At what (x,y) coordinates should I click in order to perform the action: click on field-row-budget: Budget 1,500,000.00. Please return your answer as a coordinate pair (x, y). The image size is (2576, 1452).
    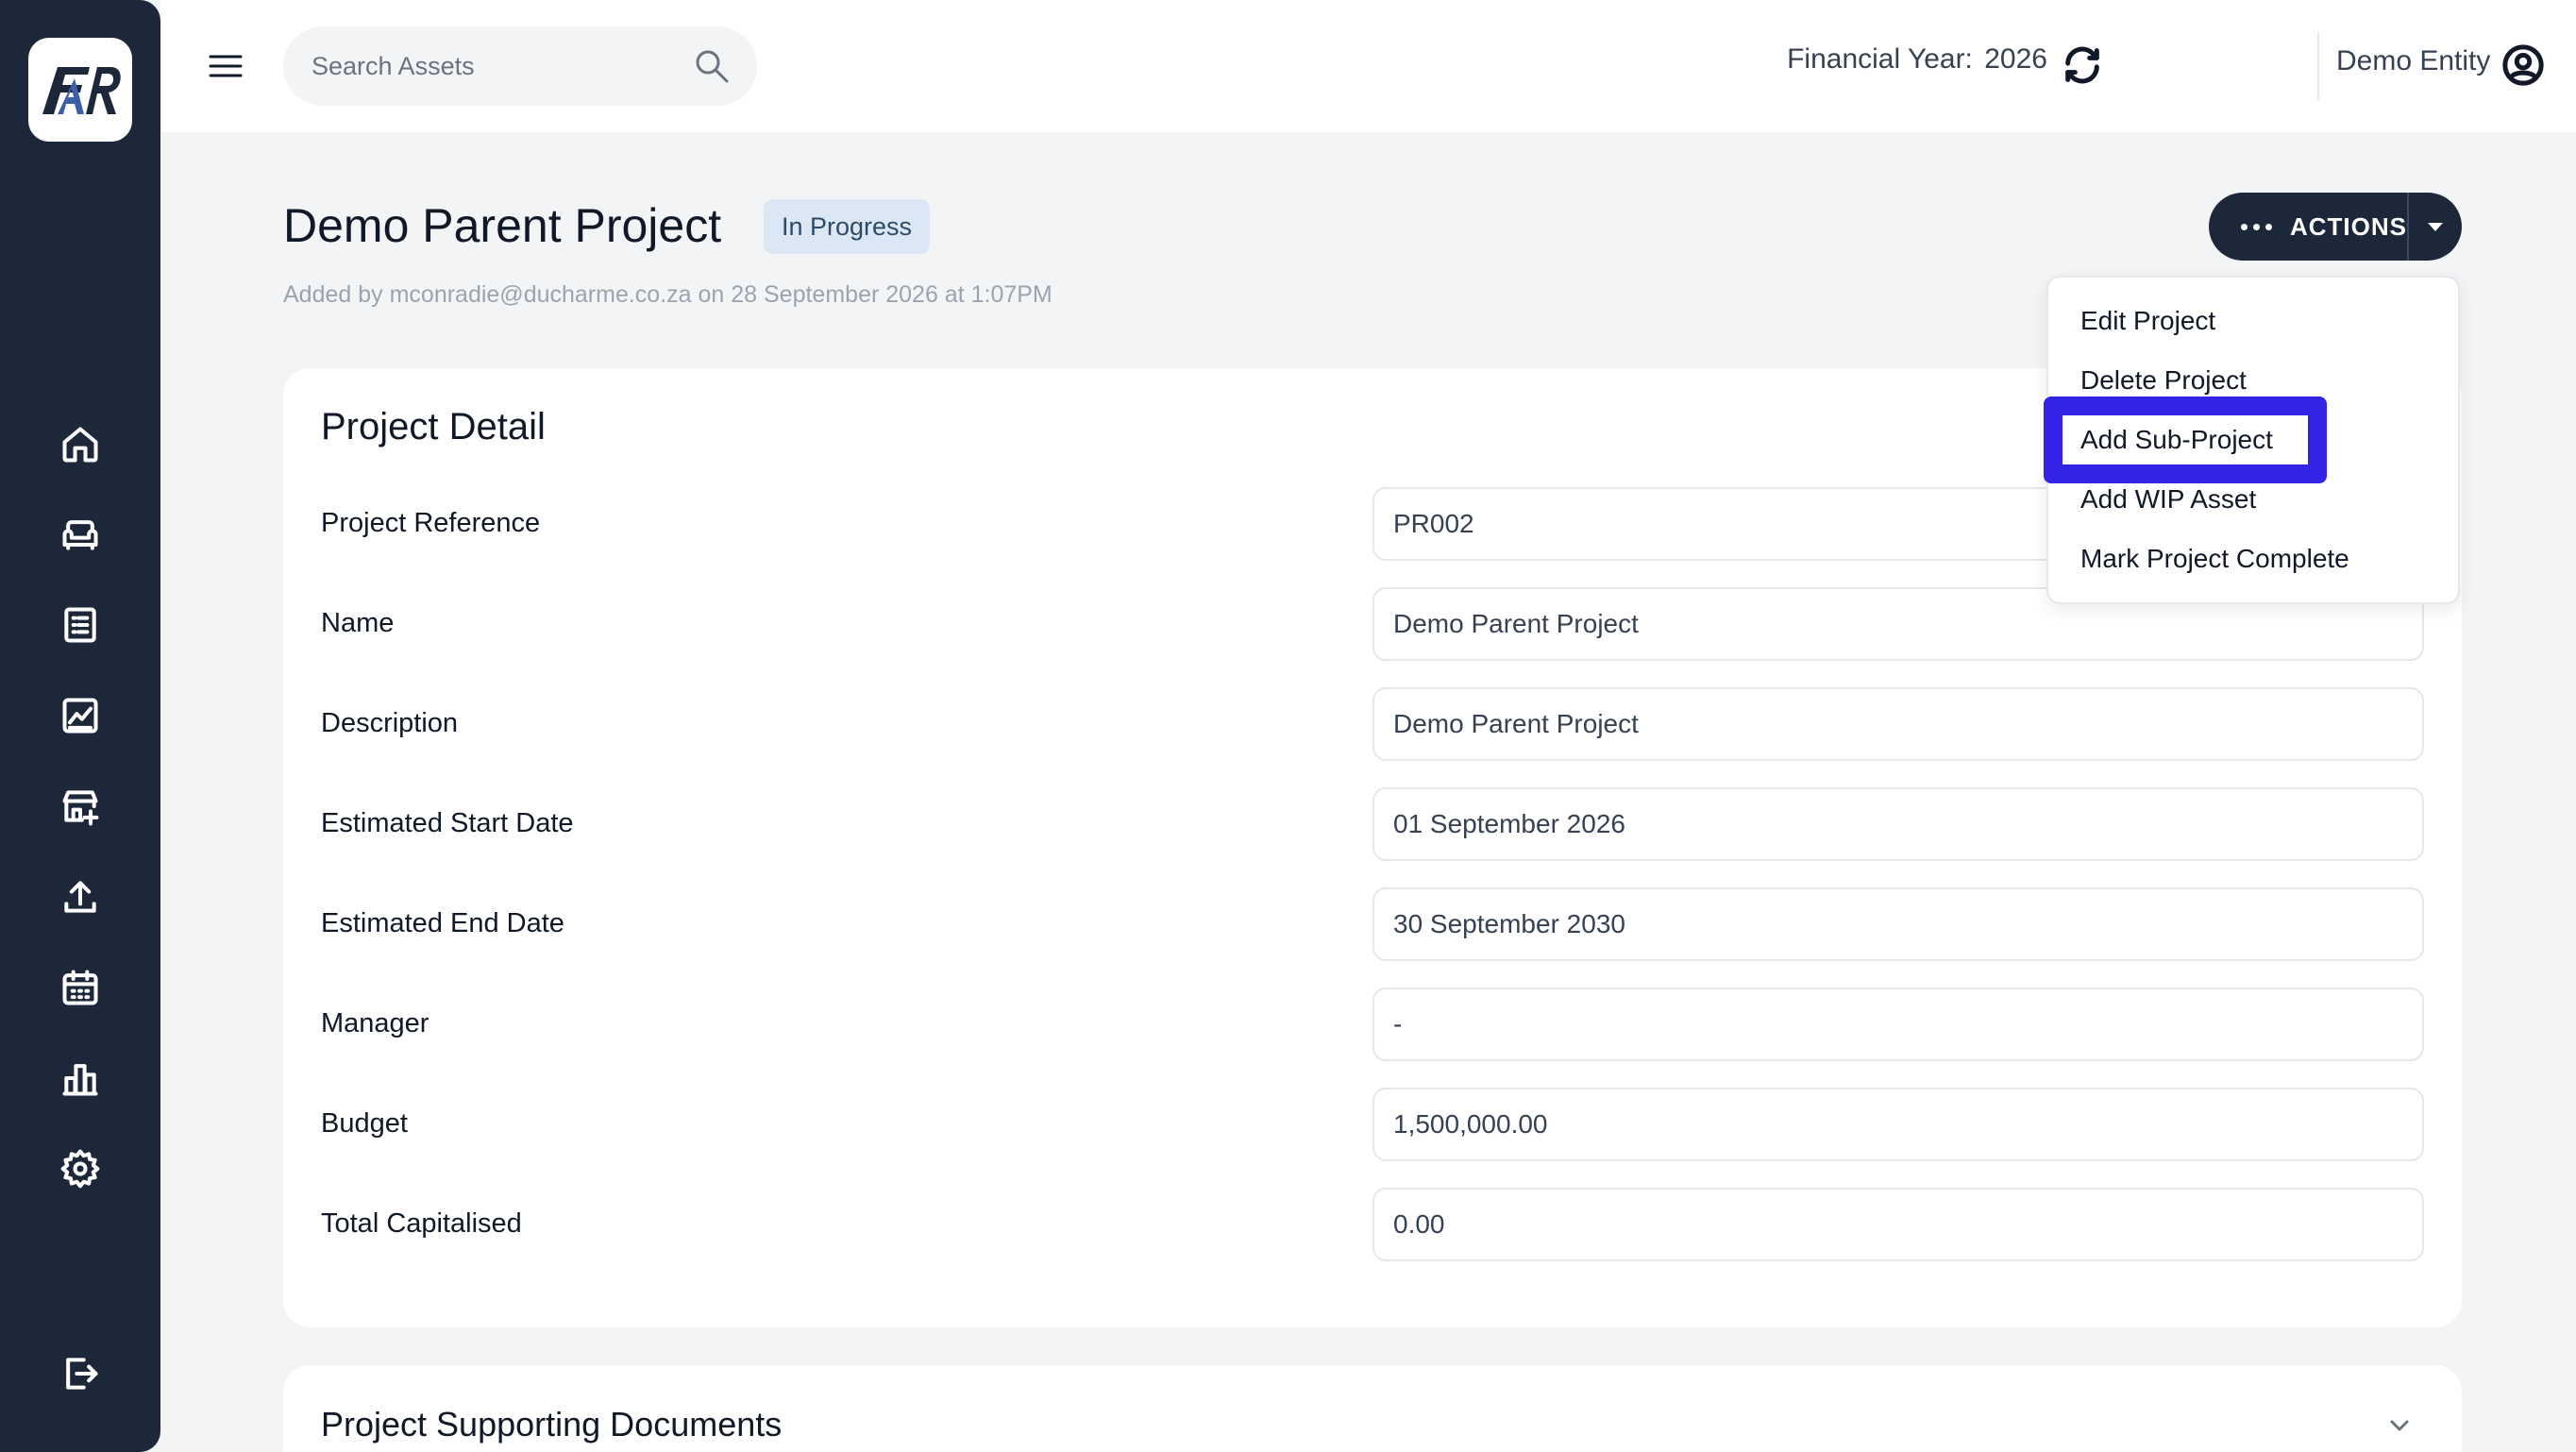
    Looking at the image, I should click on (1372, 1124).